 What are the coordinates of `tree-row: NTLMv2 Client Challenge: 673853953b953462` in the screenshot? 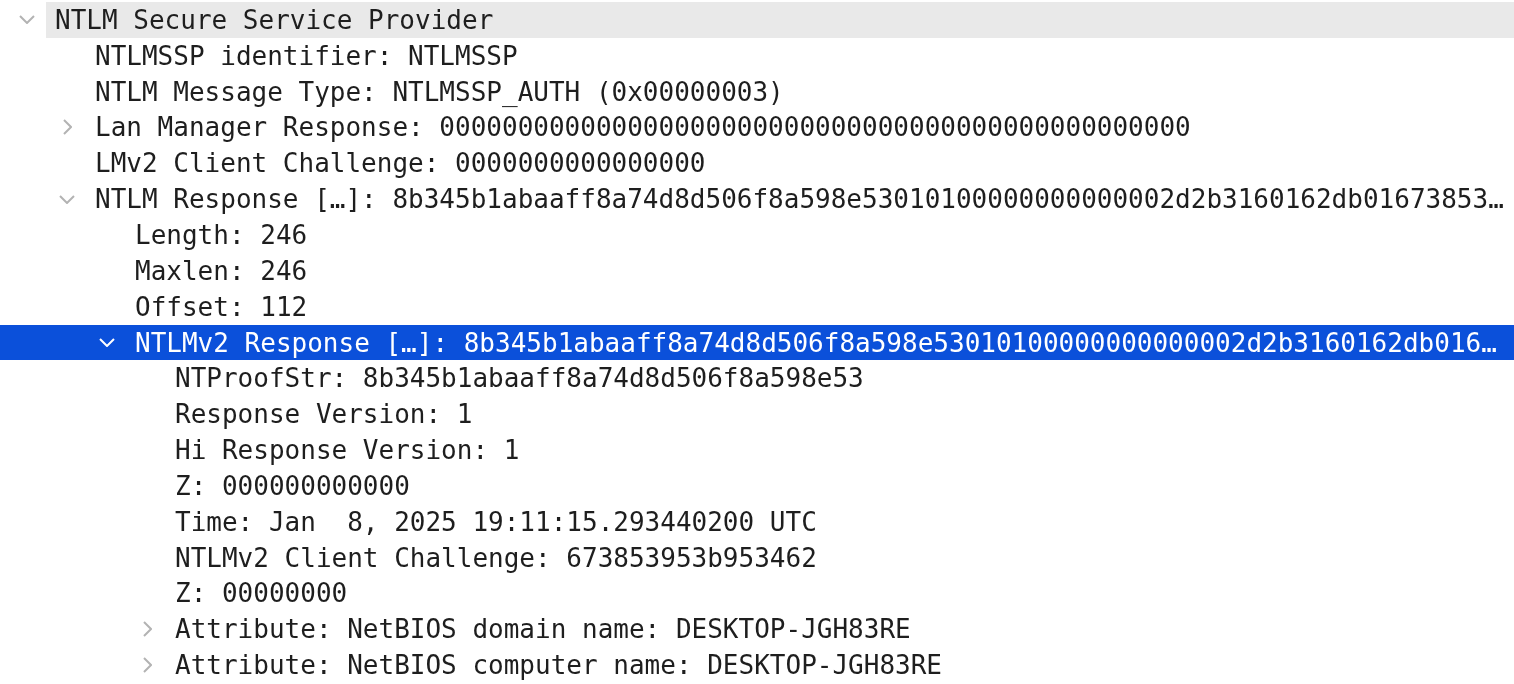 It's located at (757, 557).